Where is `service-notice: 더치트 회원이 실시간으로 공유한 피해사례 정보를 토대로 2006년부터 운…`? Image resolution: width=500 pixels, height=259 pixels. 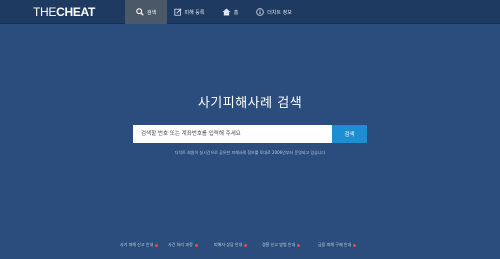
service-notice: 더치트 회원이 실시간으로 공유한 피해사례 정보를 토대로 2006년부터 운… is located at coordinates (250, 152).